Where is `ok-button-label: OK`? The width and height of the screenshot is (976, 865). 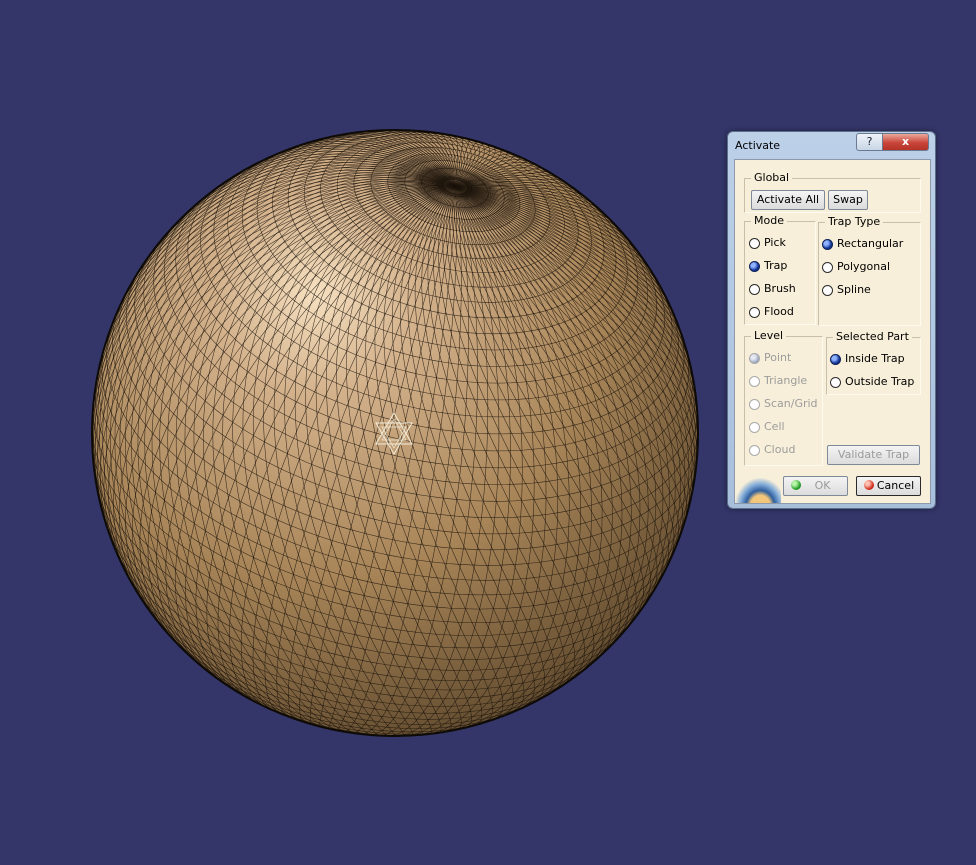
ok-button-label: OK is located at coordinates (823, 485).